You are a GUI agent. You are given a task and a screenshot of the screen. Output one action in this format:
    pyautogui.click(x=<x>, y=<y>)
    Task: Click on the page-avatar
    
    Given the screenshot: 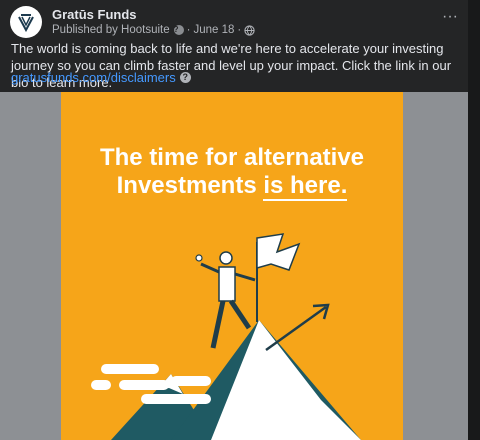 What is the action you would take?
    pyautogui.click(x=26, y=22)
    